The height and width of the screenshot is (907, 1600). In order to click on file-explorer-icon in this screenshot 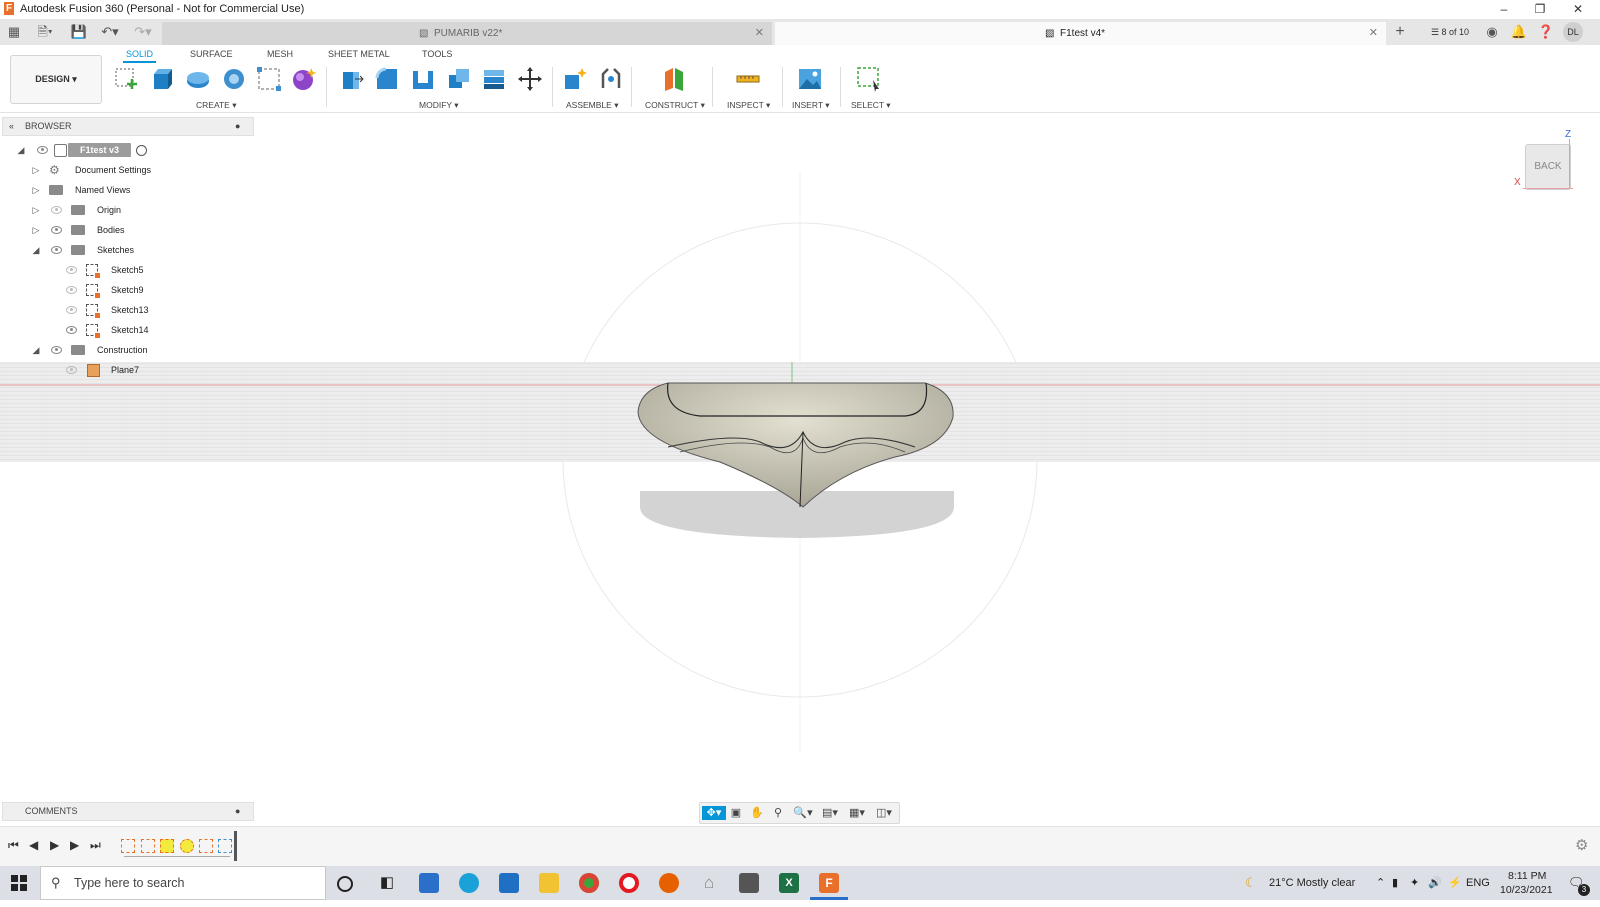, I will do `click(549, 883)`.